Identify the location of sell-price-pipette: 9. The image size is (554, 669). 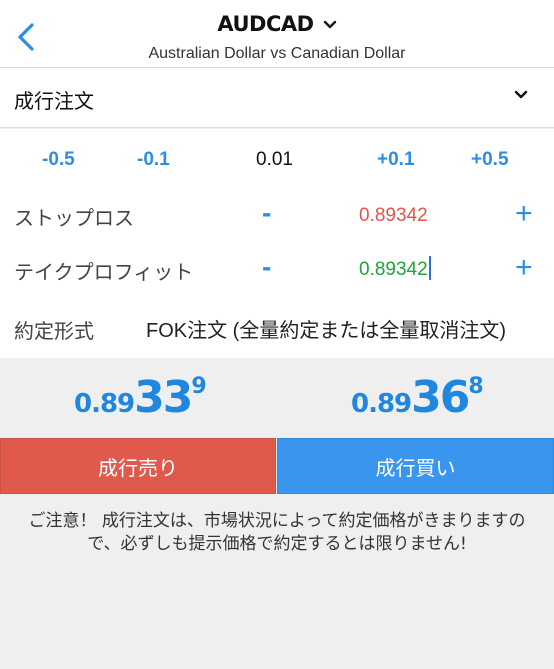
(199, 386).